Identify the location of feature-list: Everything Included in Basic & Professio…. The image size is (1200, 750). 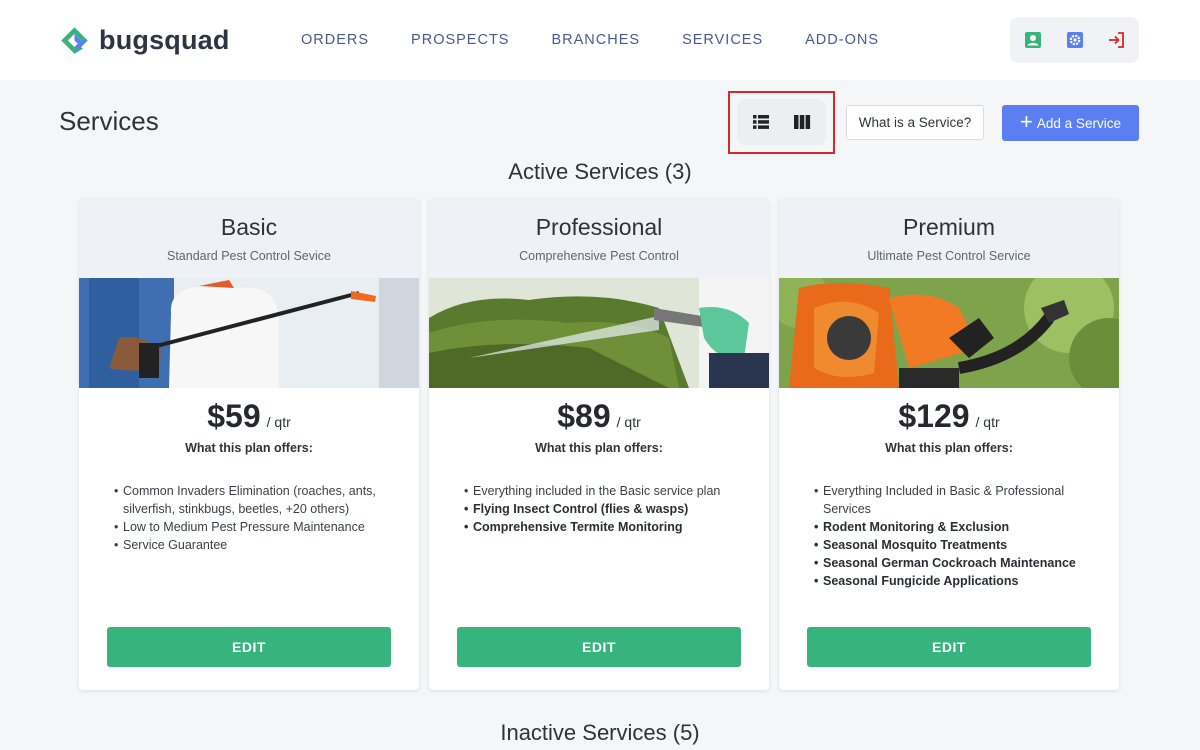
(946, 536).